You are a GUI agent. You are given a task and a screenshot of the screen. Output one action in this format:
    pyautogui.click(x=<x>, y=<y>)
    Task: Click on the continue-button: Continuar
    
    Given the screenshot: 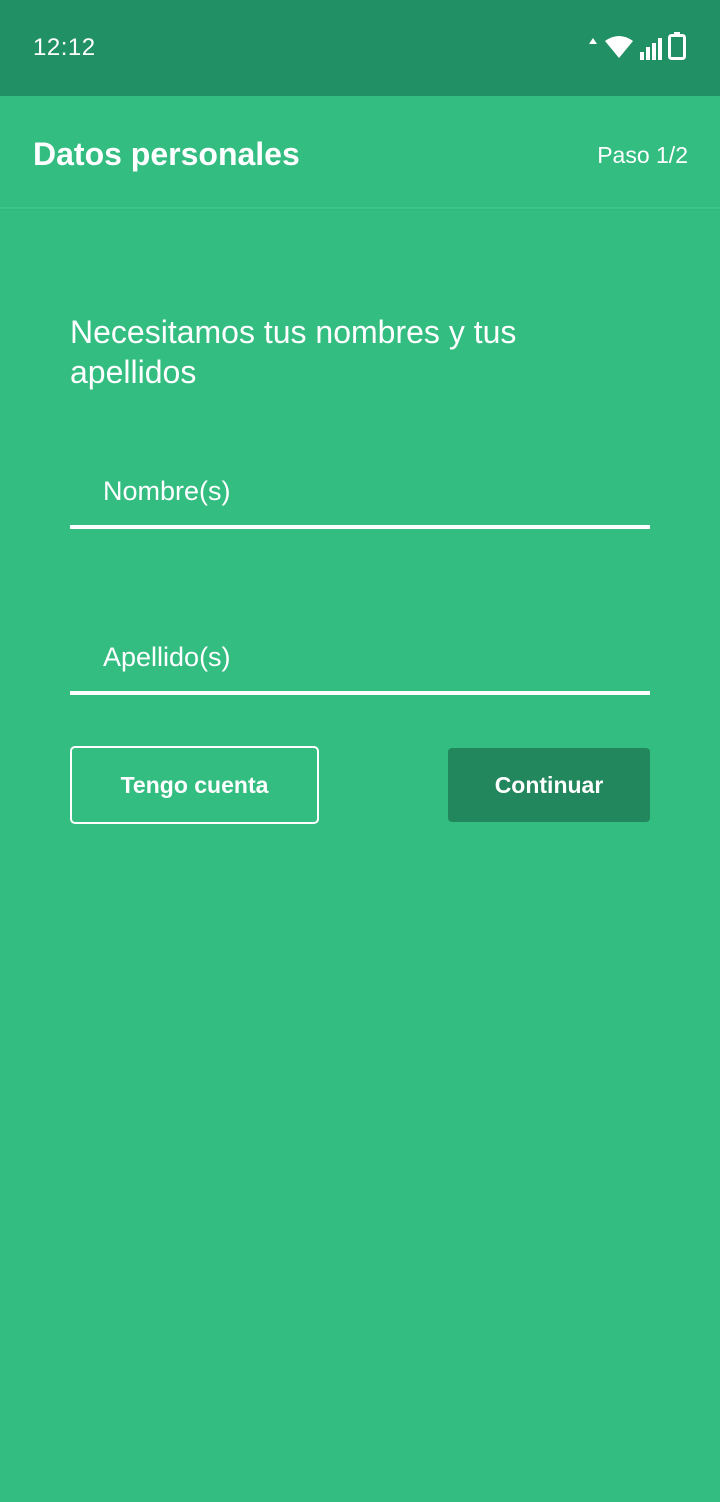 What is the action you would take?
    pyautogui.click(x=549, y=785)
    